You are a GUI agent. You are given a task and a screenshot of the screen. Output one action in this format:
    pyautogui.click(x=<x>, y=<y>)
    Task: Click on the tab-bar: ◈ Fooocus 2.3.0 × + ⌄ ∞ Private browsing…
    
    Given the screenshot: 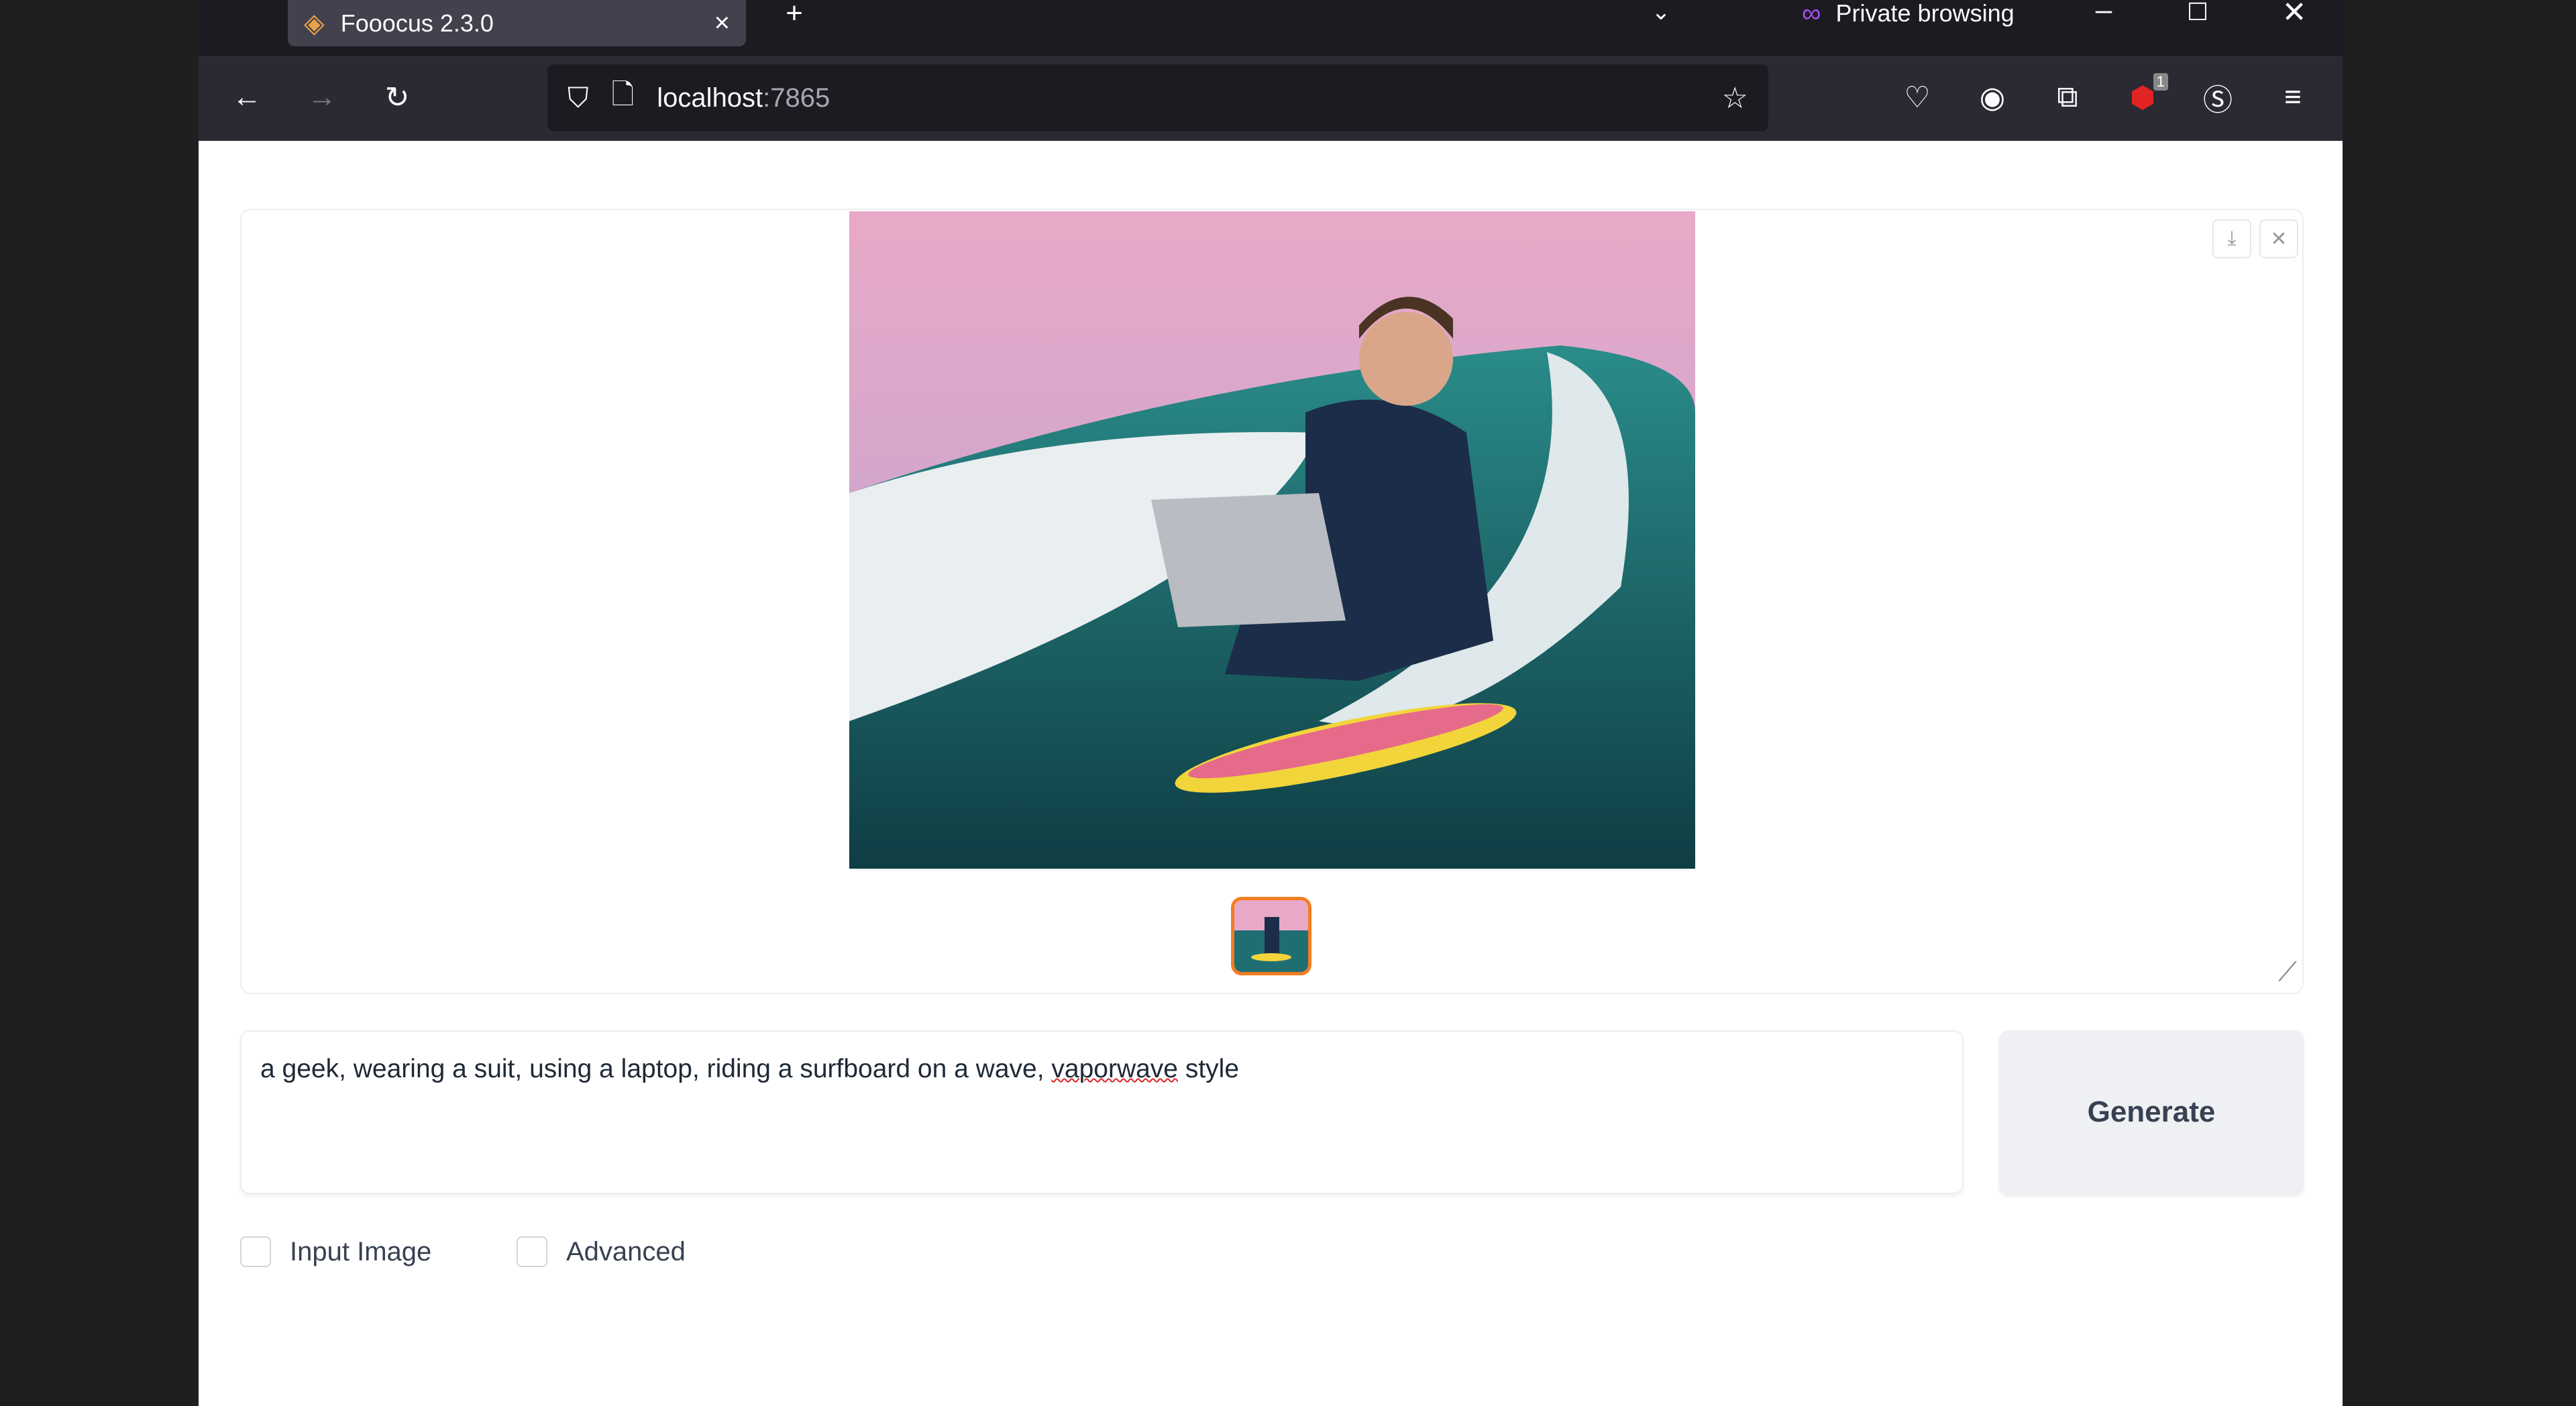 What is the action you would take?
    pyautogui.click(x=1271, y=28)
    